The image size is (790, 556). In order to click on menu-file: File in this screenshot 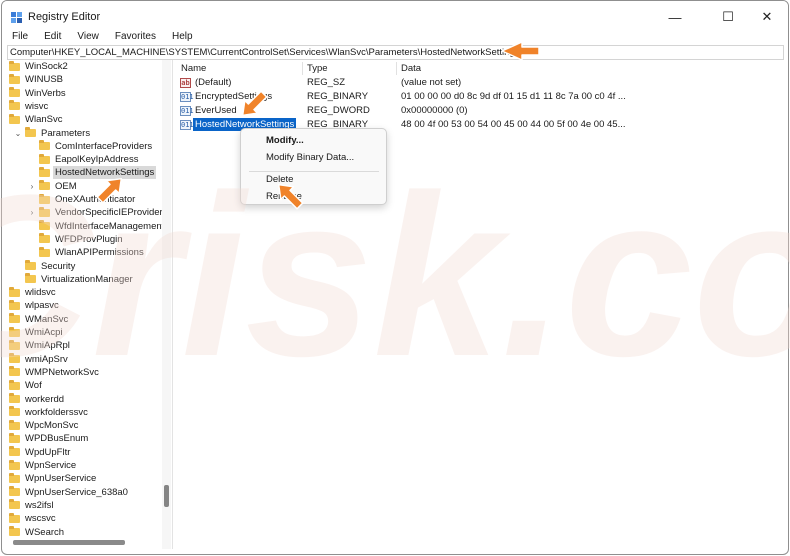, I will do `click(18, 37)`.